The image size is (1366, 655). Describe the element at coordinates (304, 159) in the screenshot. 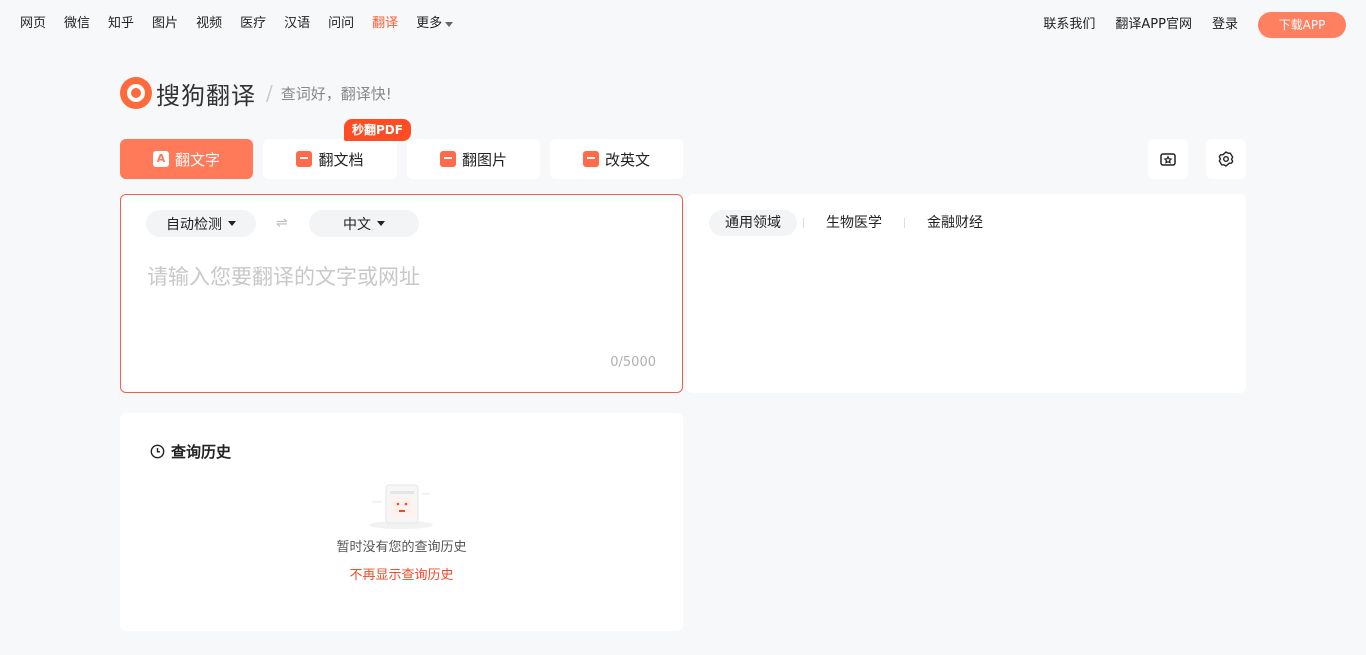

I see `document-icon` at that location.